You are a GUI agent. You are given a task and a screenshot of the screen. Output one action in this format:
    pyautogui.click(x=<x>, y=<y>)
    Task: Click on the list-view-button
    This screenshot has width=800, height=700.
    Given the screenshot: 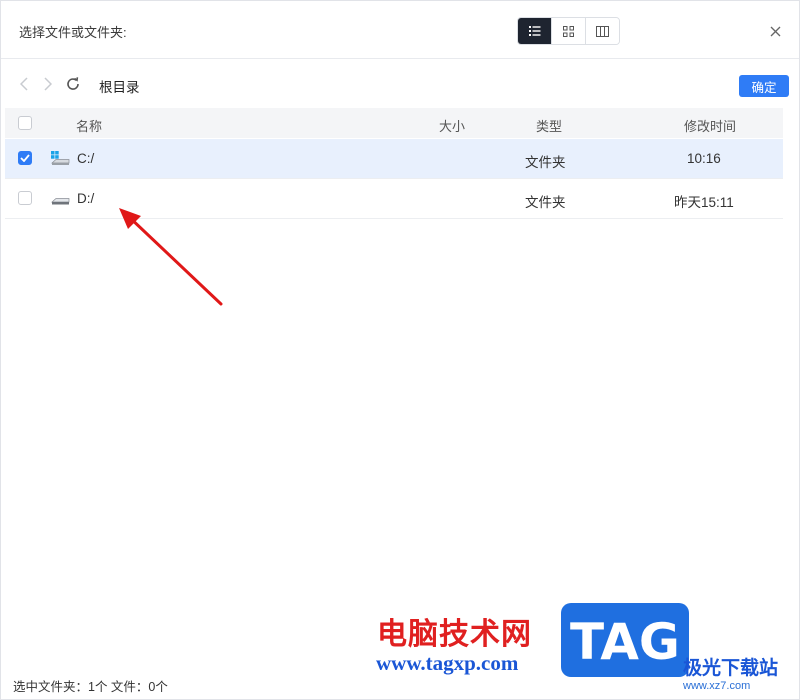 What is the action you would take?
    pyautogui.click(x=535, y=31)
    